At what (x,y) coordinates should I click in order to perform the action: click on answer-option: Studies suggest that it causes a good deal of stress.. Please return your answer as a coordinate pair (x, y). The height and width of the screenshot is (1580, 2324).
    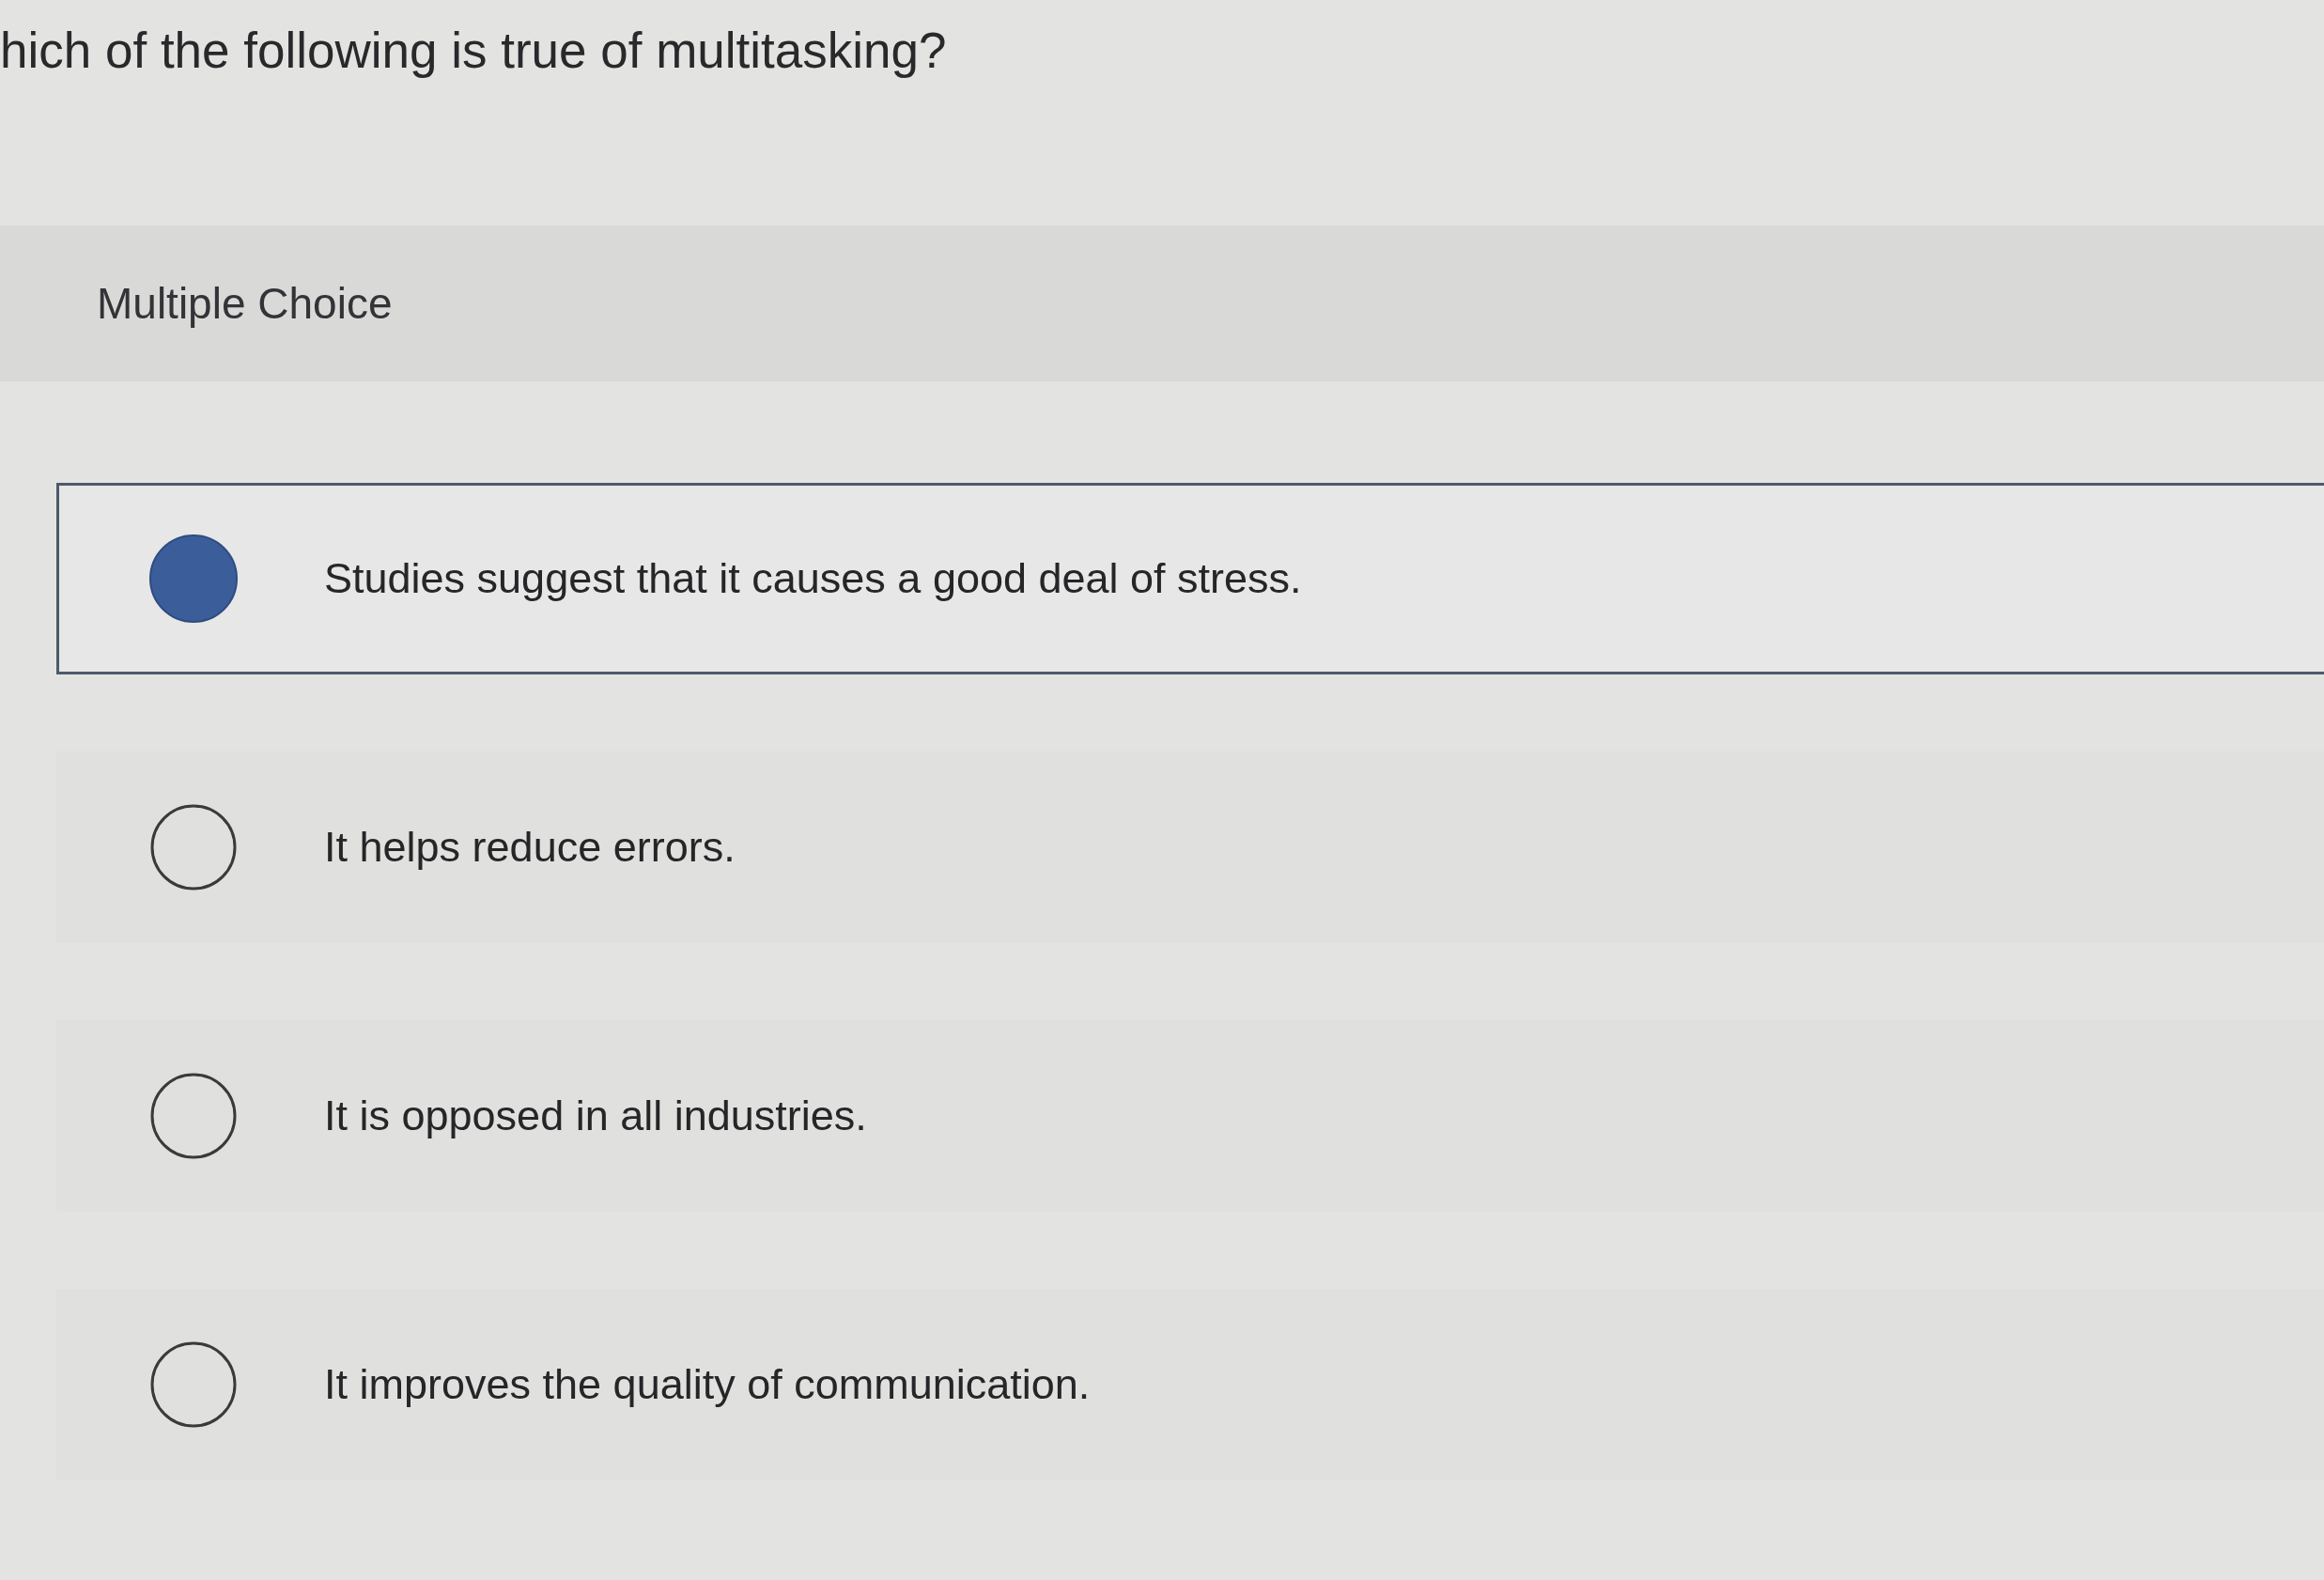
    Looking at the image, I should click on (1190, 578).